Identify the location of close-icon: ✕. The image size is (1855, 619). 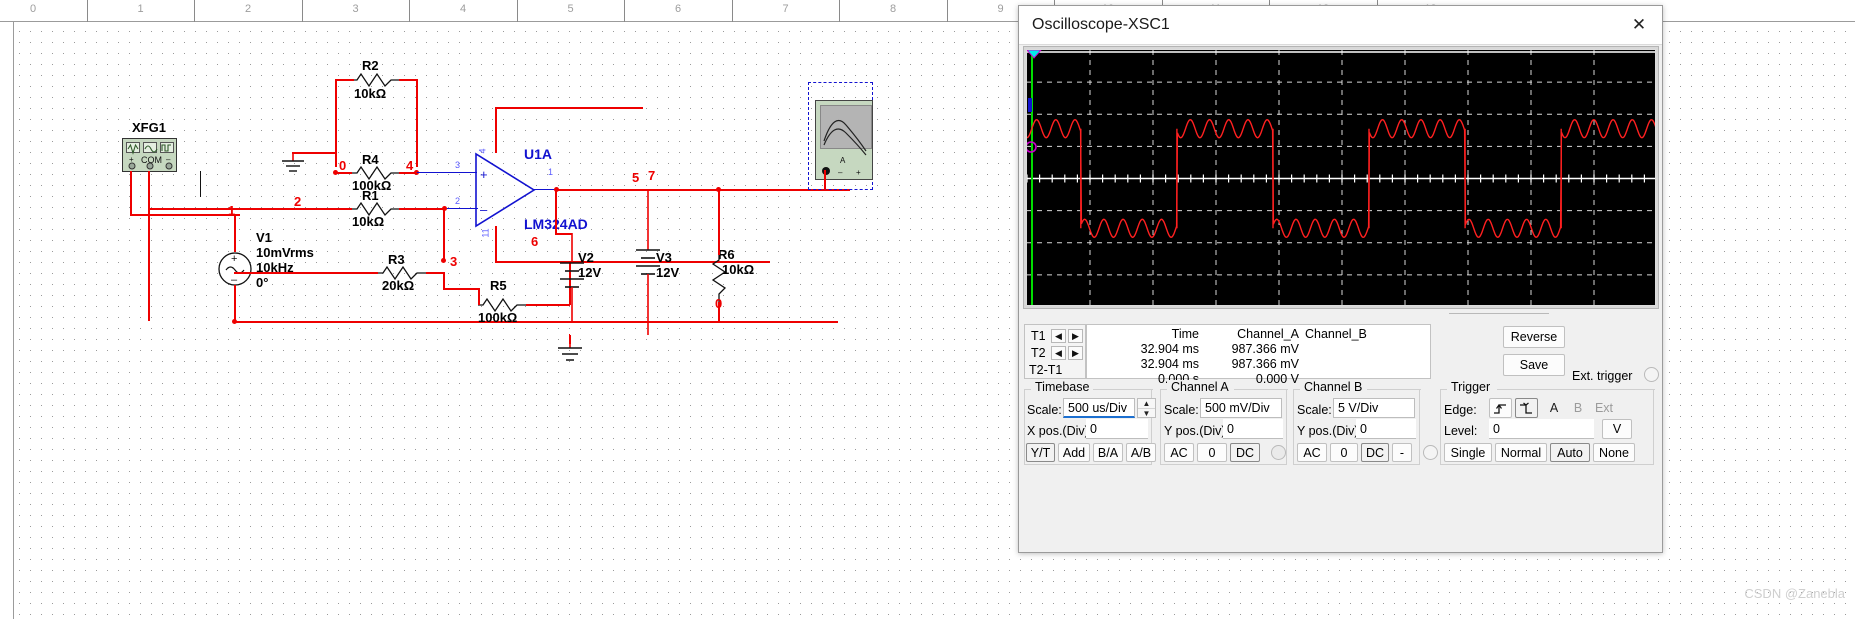
(1639, 25).